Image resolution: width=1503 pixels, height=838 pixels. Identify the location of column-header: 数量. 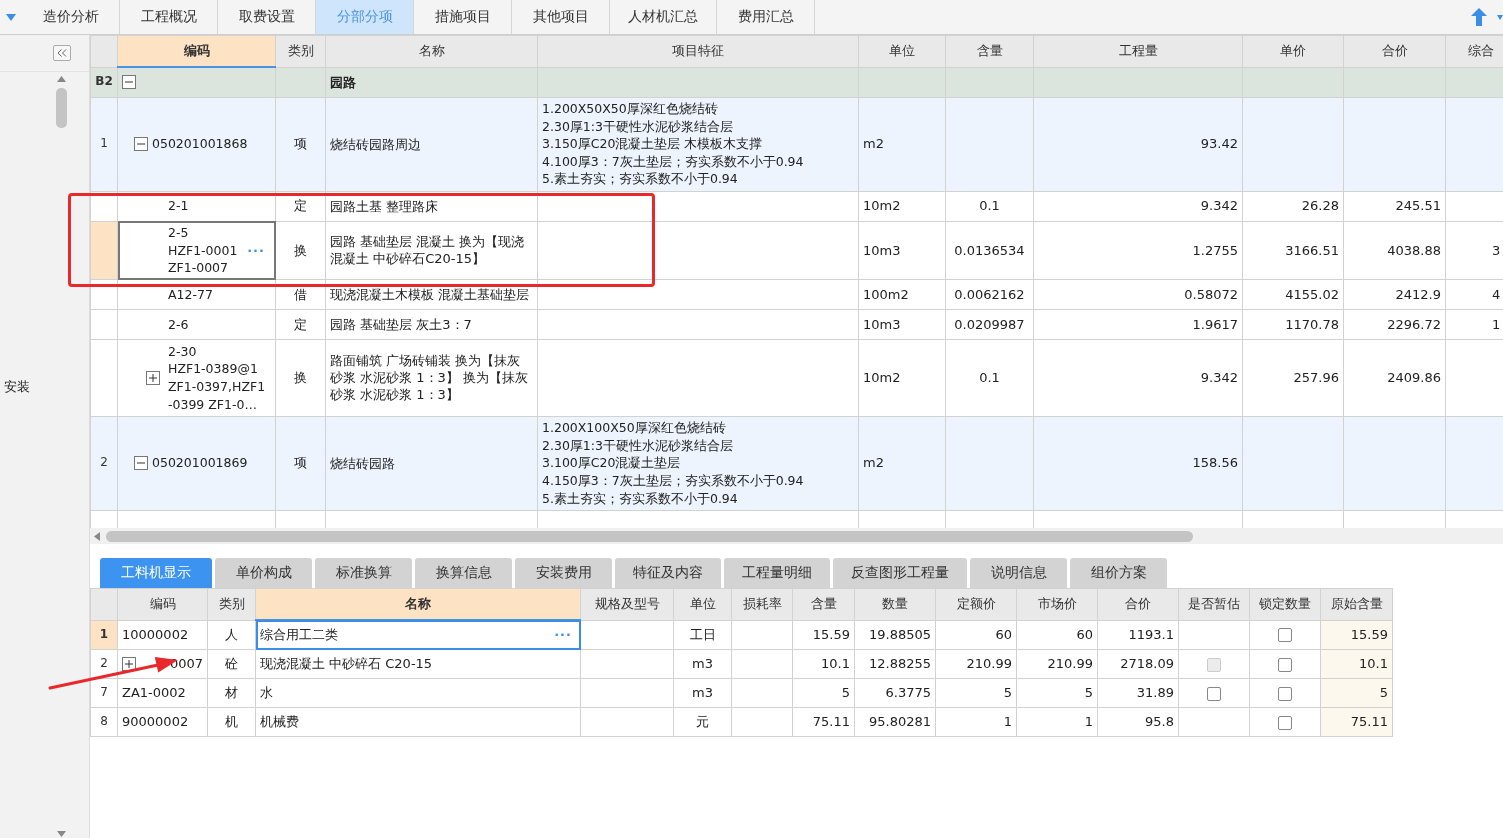
(895, 604).